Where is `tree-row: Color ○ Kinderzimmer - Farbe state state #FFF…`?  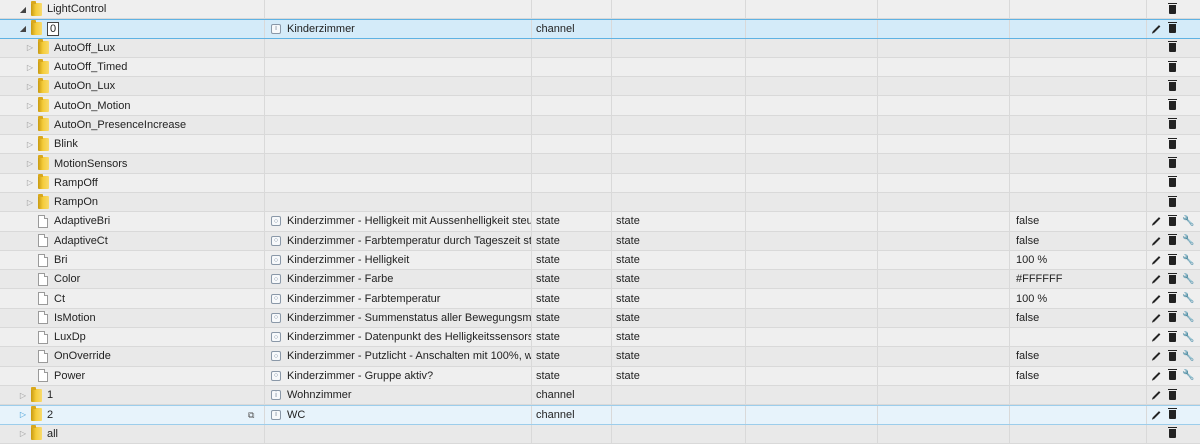 tree-row: Color ○ Kinderzimmer - Farbe state state #FFF… is located at coordinates (600, 280).